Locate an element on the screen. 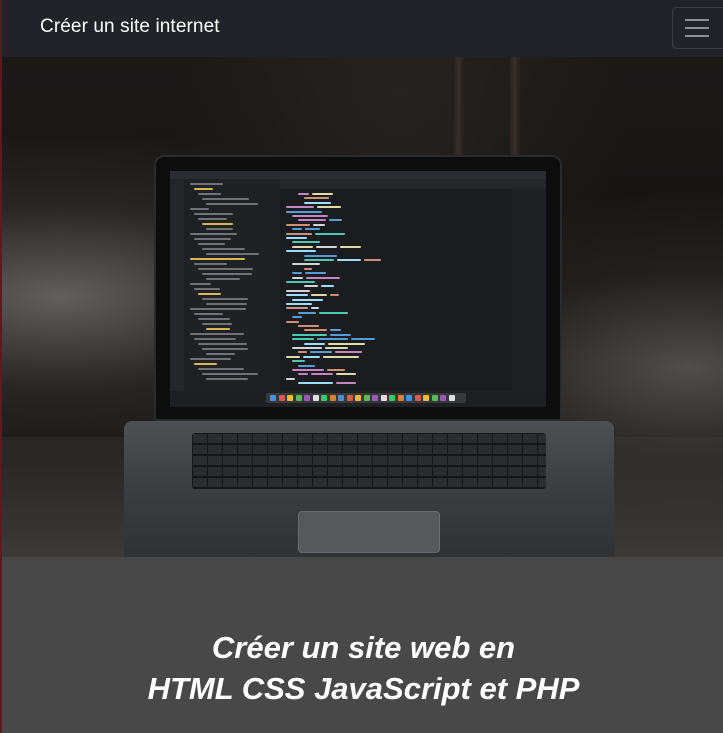  screen-menubar is located at coordinates (358, 175).